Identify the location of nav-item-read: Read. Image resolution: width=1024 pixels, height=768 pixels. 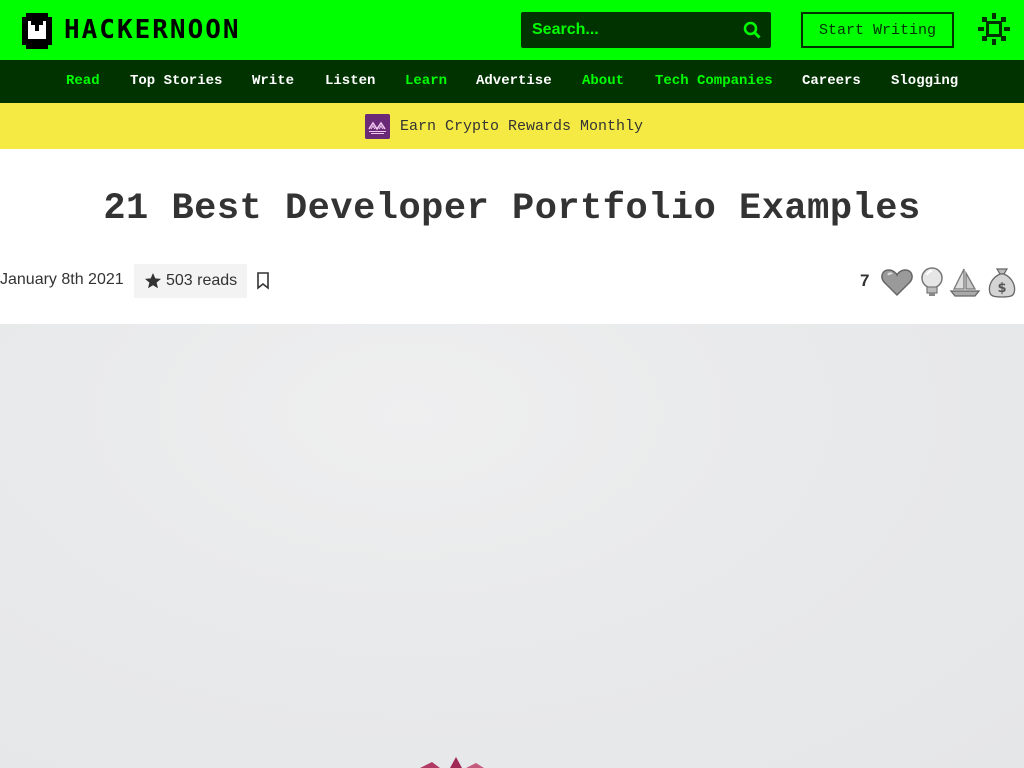
(83, 81).